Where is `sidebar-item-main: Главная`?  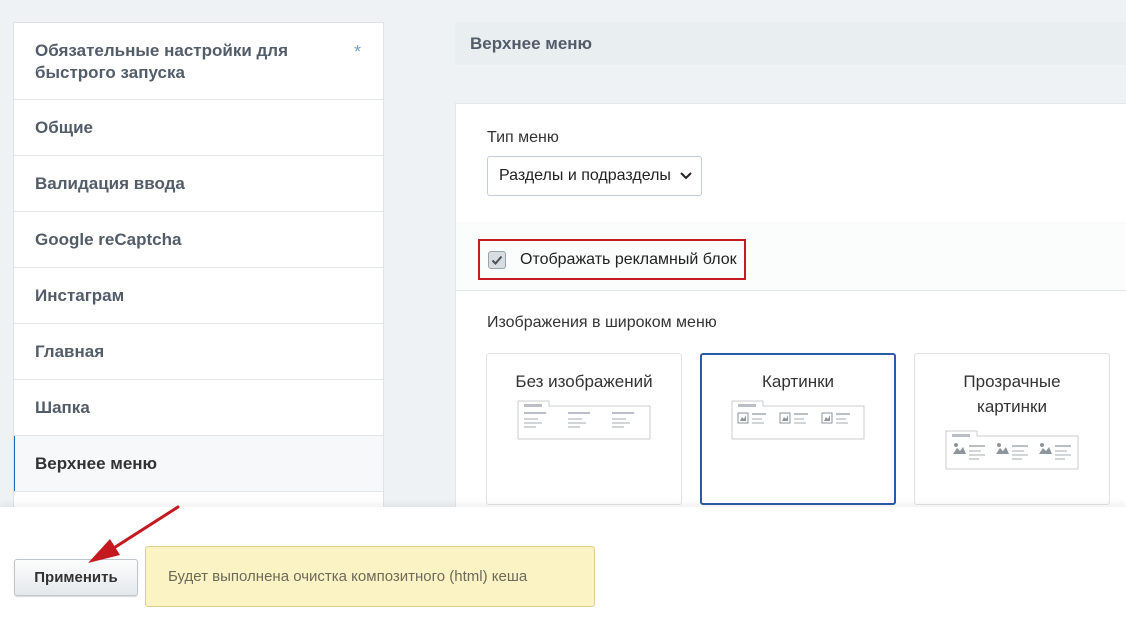 sidebar-item-main: Главная is located at coordinates (198, 352).